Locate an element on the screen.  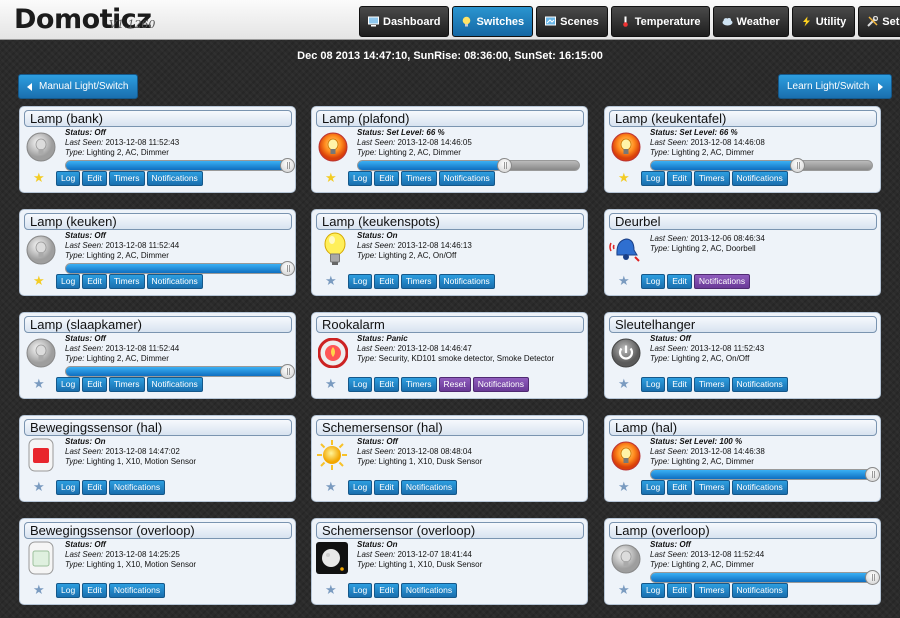
moon-icon is located at coordinates (332, 558).